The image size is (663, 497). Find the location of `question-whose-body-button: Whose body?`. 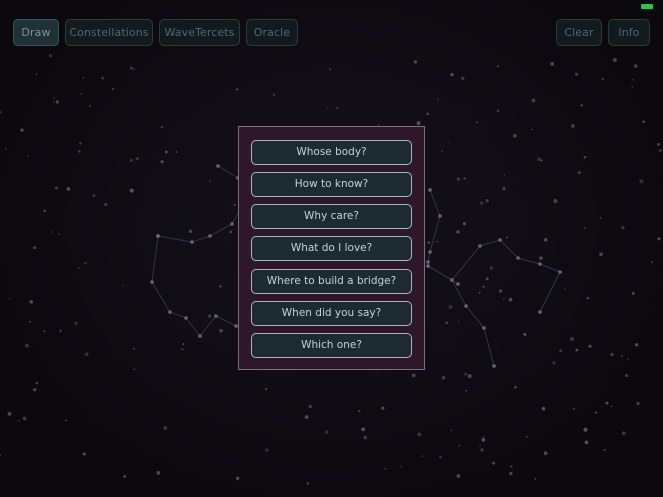

question-whose-body-button: Whose body? is located at coordinates (331, 152).